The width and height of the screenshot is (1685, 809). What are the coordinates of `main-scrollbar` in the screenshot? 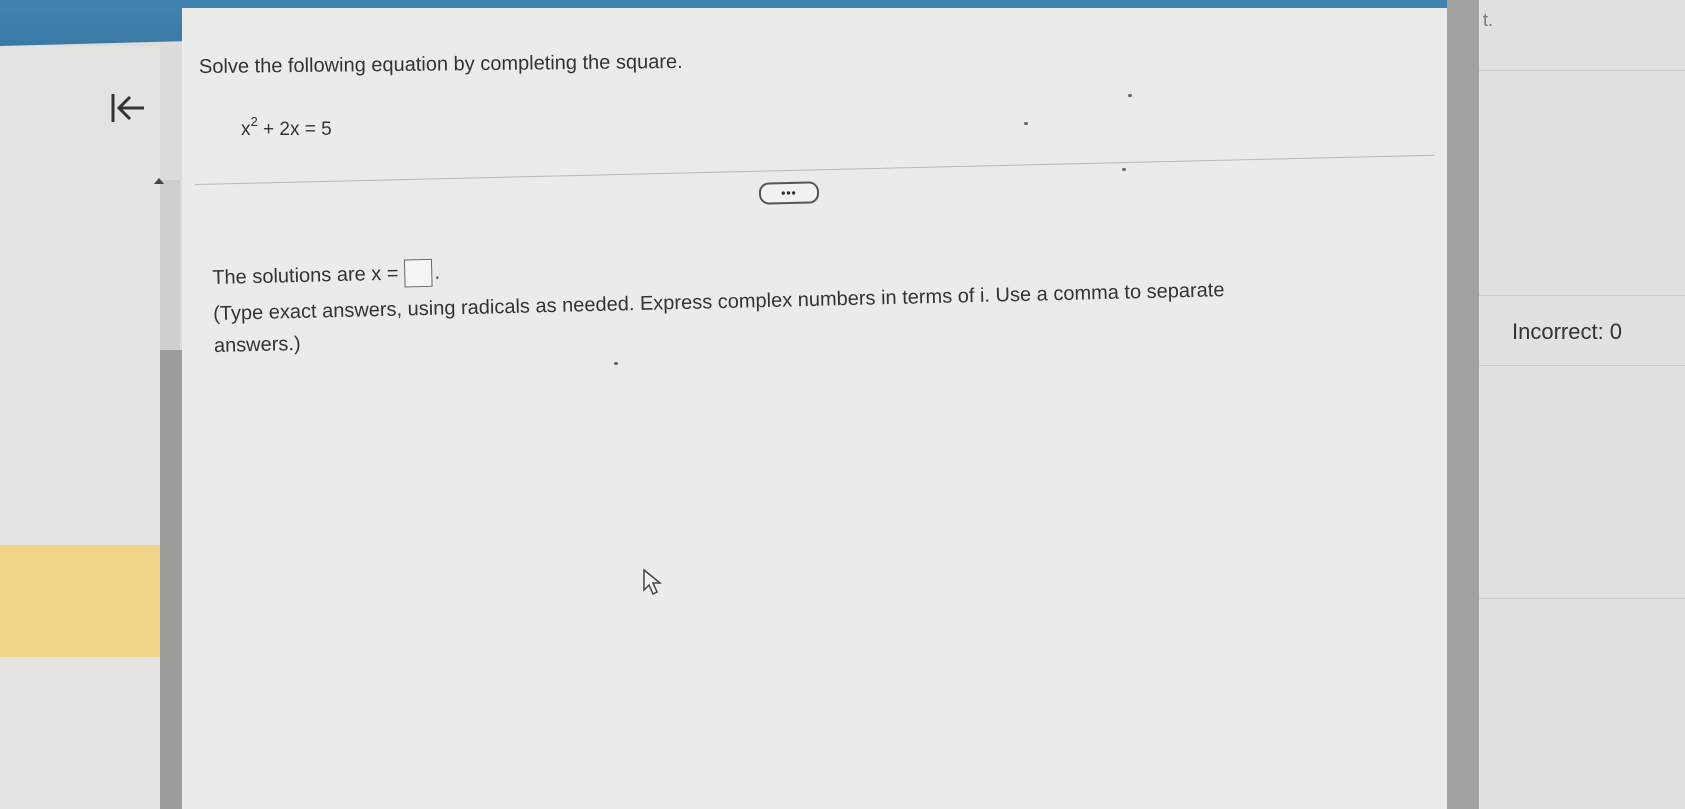 It's located at (1463, 404).